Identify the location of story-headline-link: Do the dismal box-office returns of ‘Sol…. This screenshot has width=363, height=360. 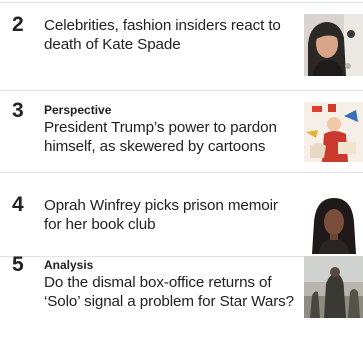
(170, 292).